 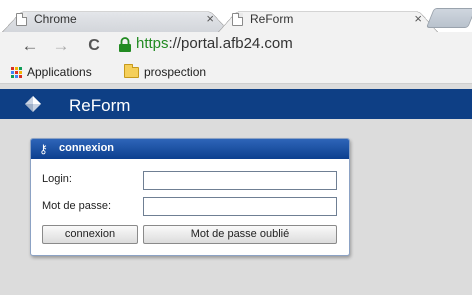 I want to click on tab-reform: ReForm ×, so click(x=328, y=19).